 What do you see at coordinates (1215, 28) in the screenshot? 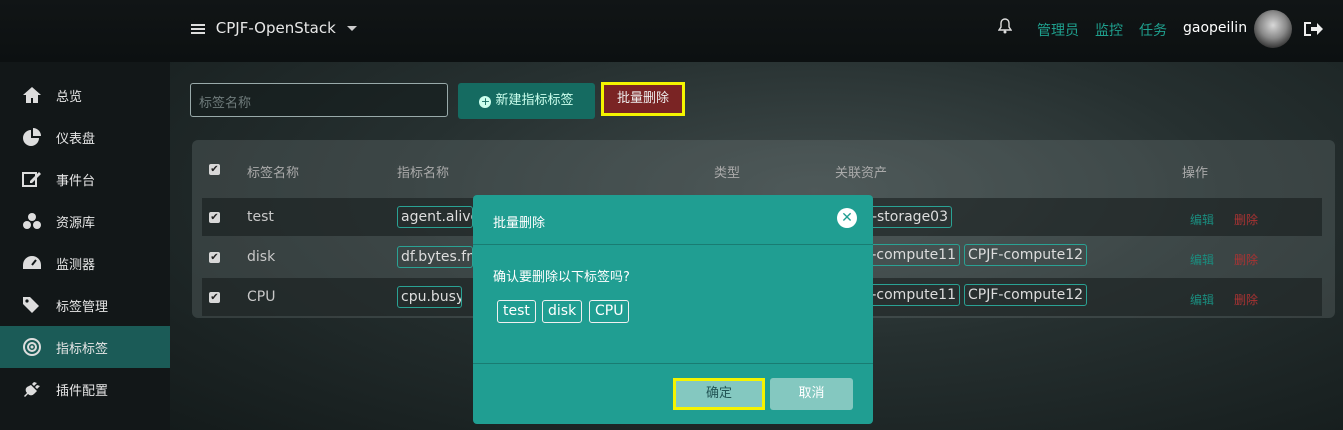
I see `username: gaopeilin` at bounding box center [1215, 28].